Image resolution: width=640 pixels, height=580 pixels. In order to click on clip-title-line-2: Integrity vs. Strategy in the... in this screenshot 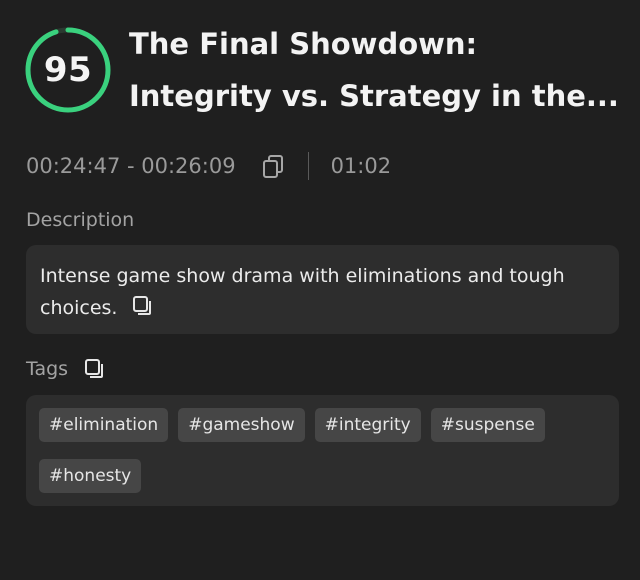, I will do `click(374, 96)`.